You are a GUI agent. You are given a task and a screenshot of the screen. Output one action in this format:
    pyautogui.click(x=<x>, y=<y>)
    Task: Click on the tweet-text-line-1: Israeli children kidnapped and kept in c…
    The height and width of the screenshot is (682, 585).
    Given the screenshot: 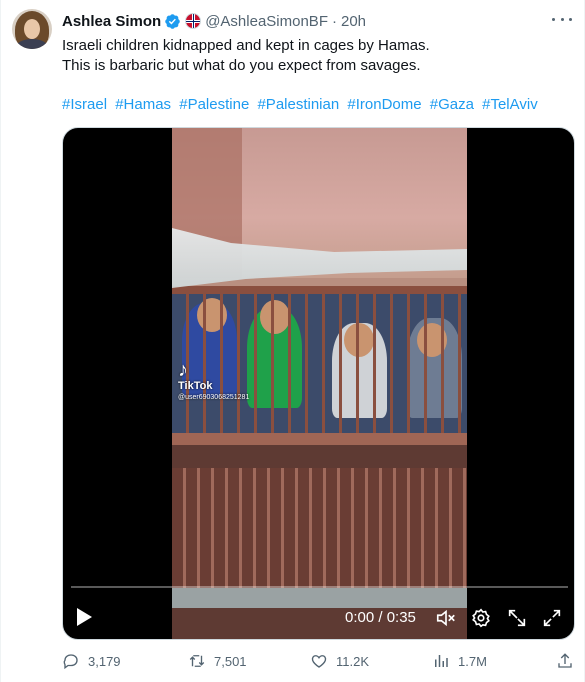 What is the action you would take?
    pyautogui.click(x=246, y=45)
    